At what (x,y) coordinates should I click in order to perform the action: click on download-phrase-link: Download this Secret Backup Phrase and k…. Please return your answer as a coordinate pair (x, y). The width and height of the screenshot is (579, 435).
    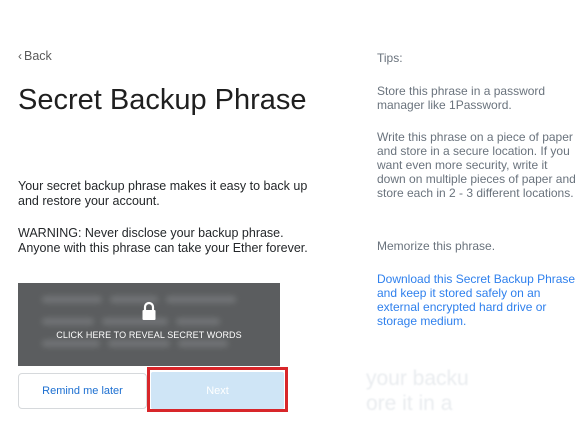
    Looking at the image, I should click on (477, 300).